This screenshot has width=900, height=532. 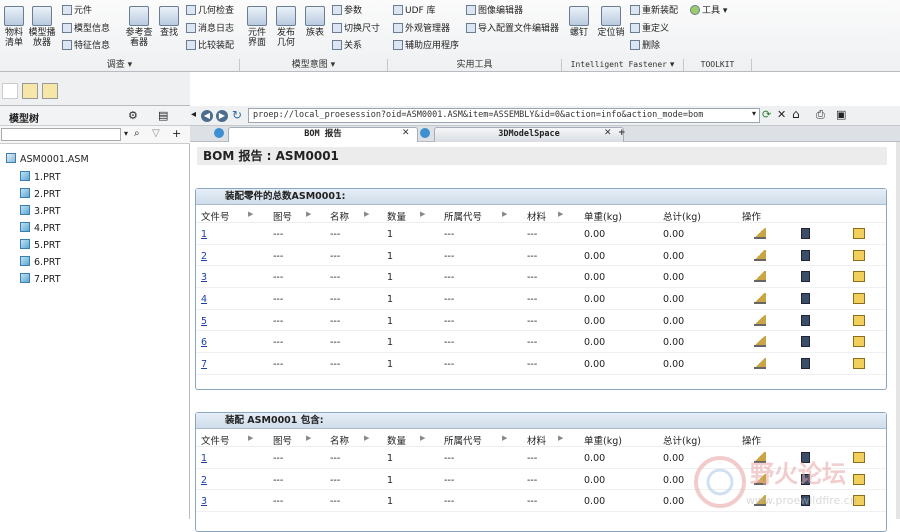 I want to click on tools-menu: 工具 ▾, so click(x=708, y=11).